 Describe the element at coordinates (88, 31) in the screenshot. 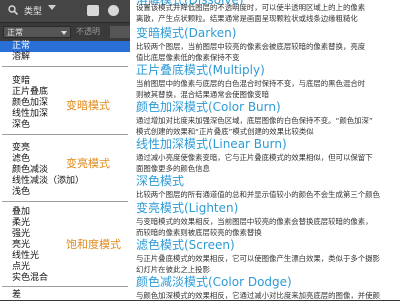

I see `opacity-label: 不透明` at that location.